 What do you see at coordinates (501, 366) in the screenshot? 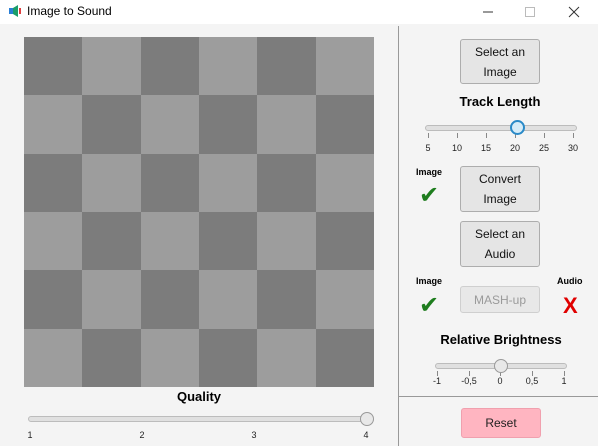
I see `brightness-slider-thumb` at bounding box center [501, 366].